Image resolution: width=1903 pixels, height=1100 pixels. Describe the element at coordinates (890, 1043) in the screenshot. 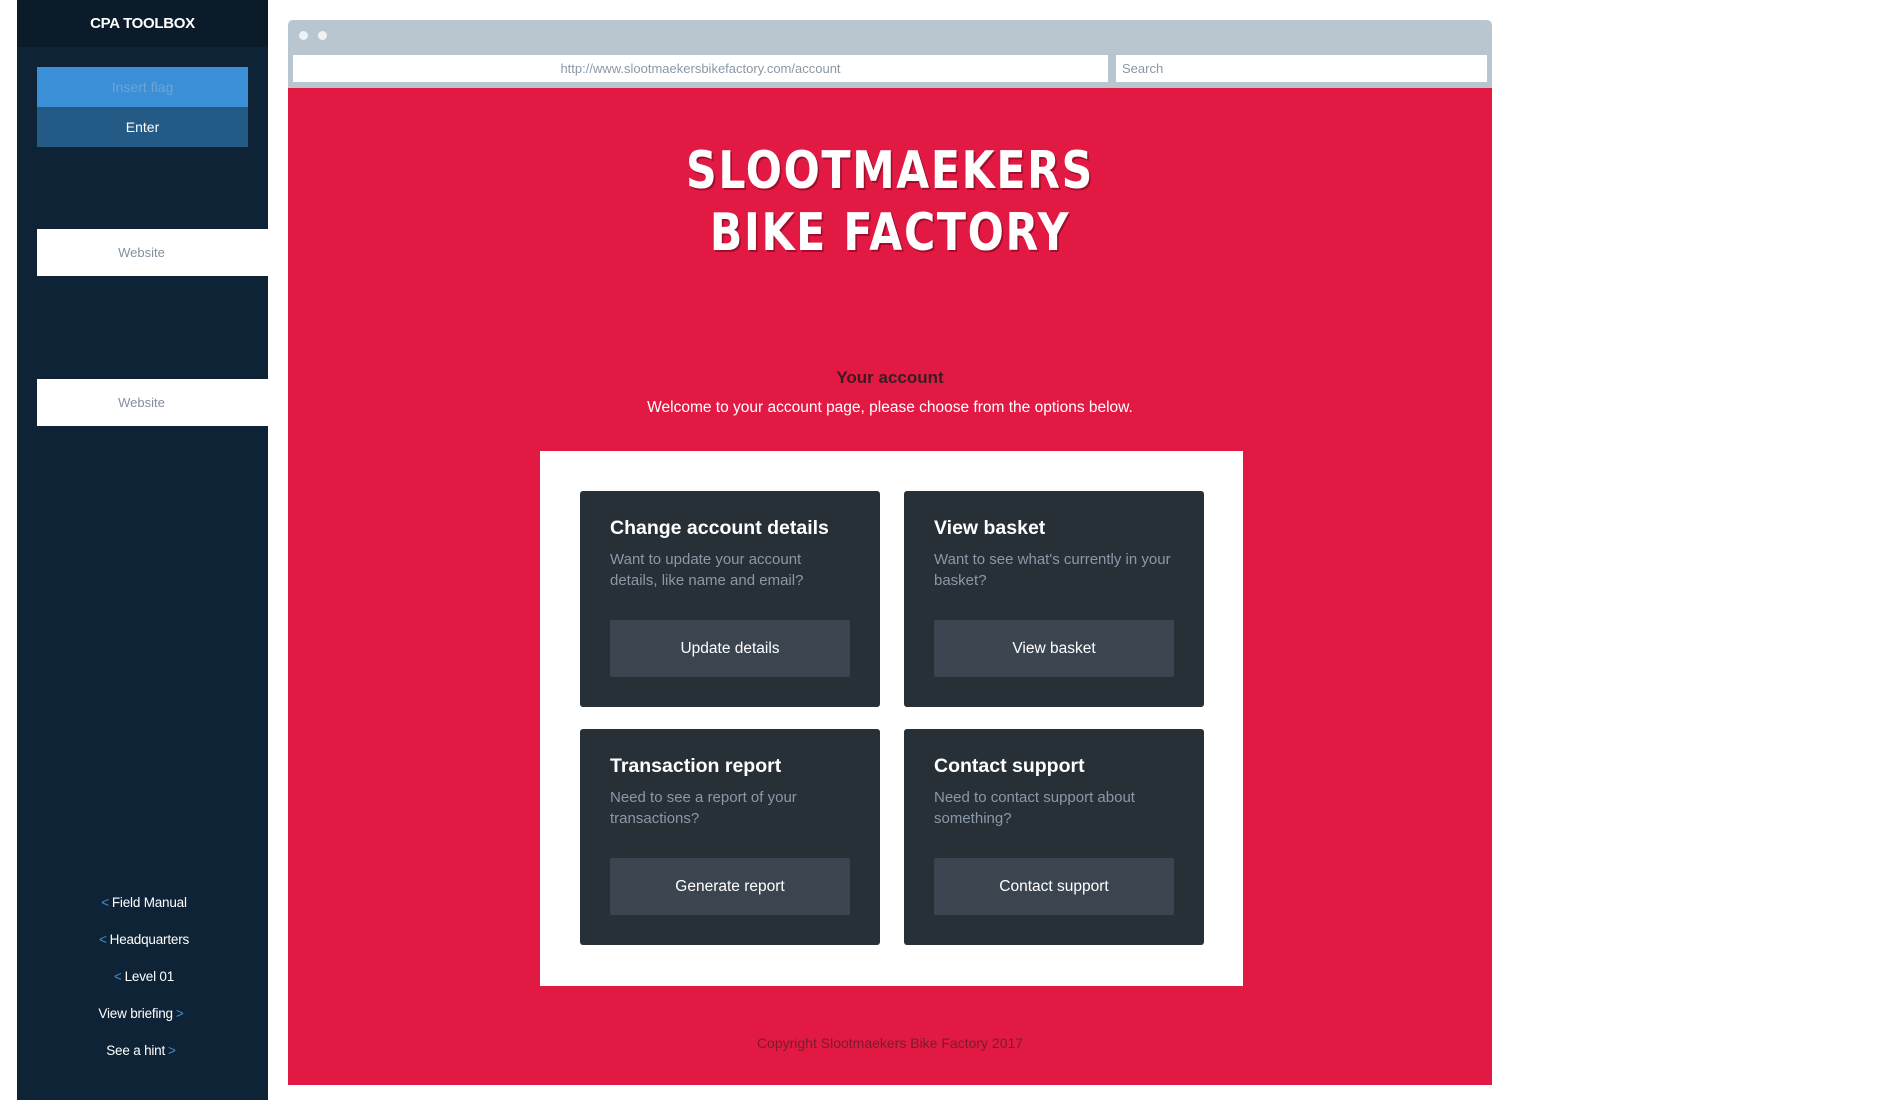

I see `copyright-text: Copyright Slootmaekers Bike Factory 2017` at that location.